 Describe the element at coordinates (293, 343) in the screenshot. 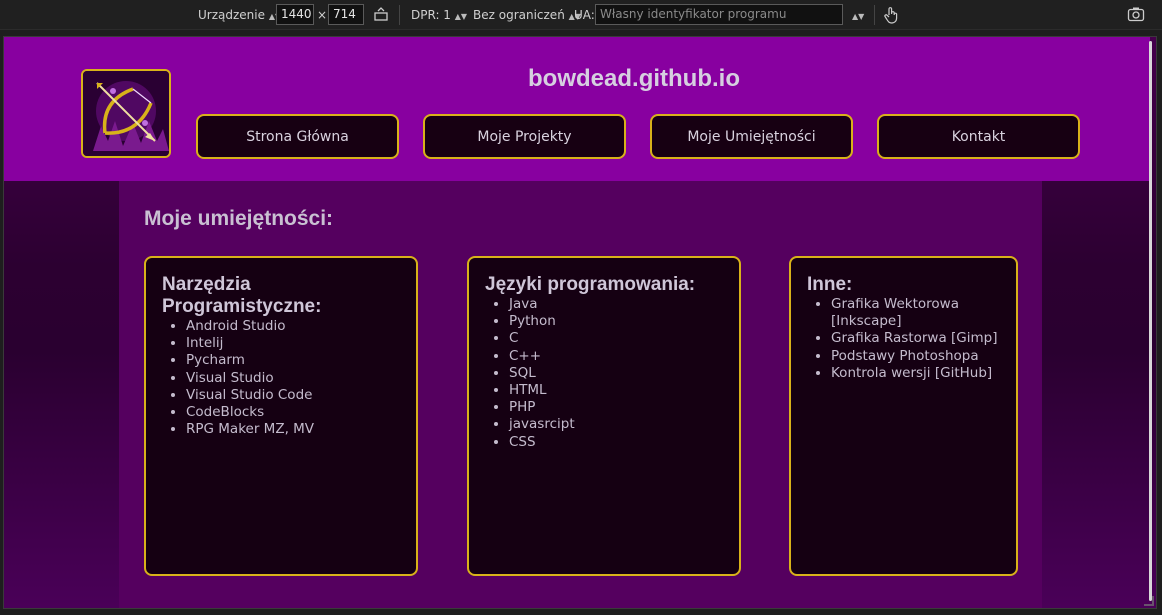

I see `list-item: Intelij` at that location.